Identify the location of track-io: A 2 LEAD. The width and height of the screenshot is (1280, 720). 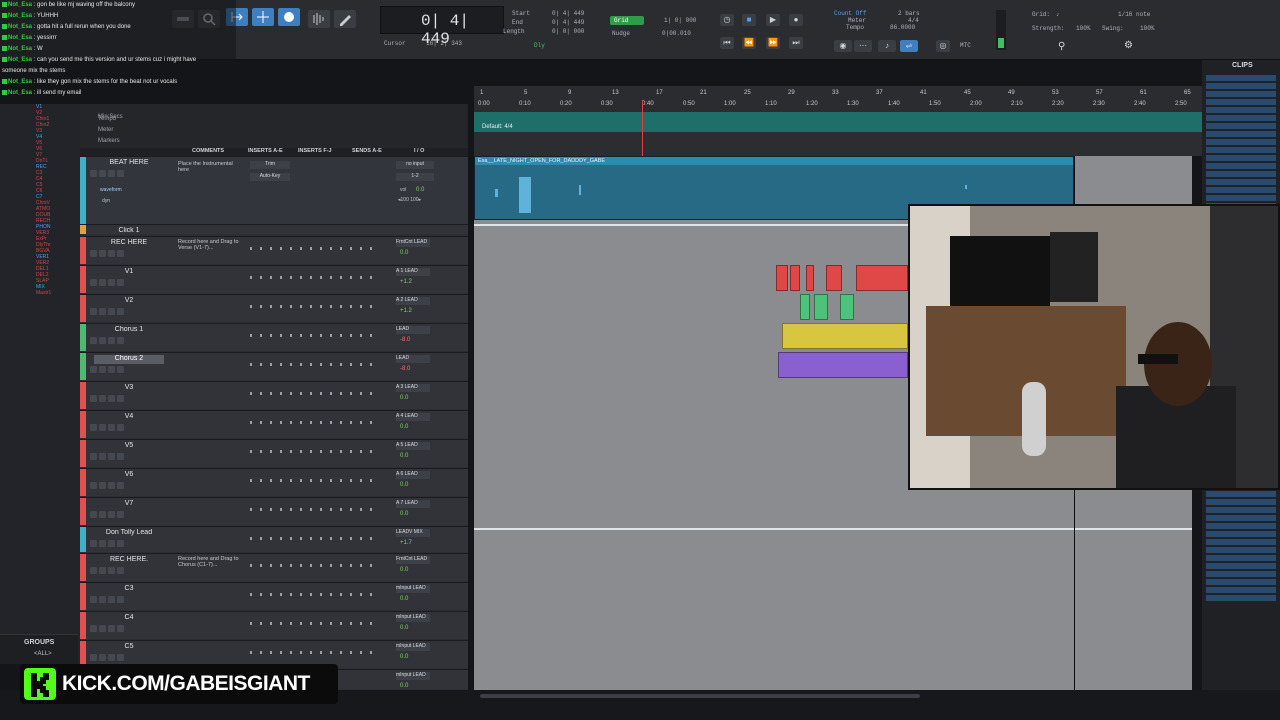
(413, 301).